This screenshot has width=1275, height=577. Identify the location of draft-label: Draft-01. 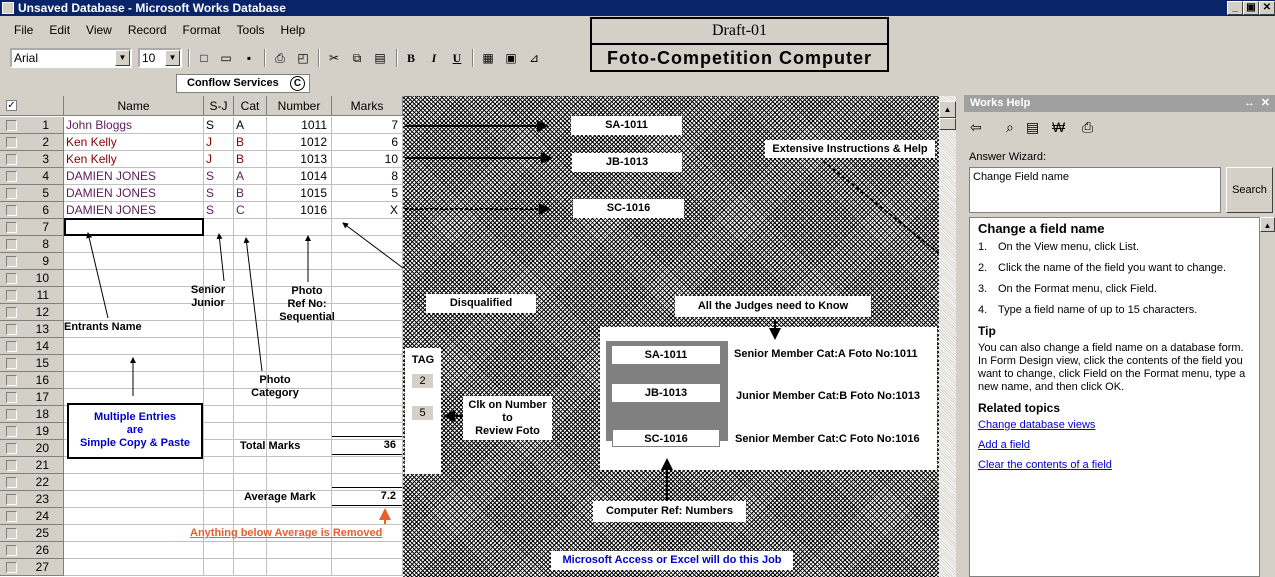
(739, 30).